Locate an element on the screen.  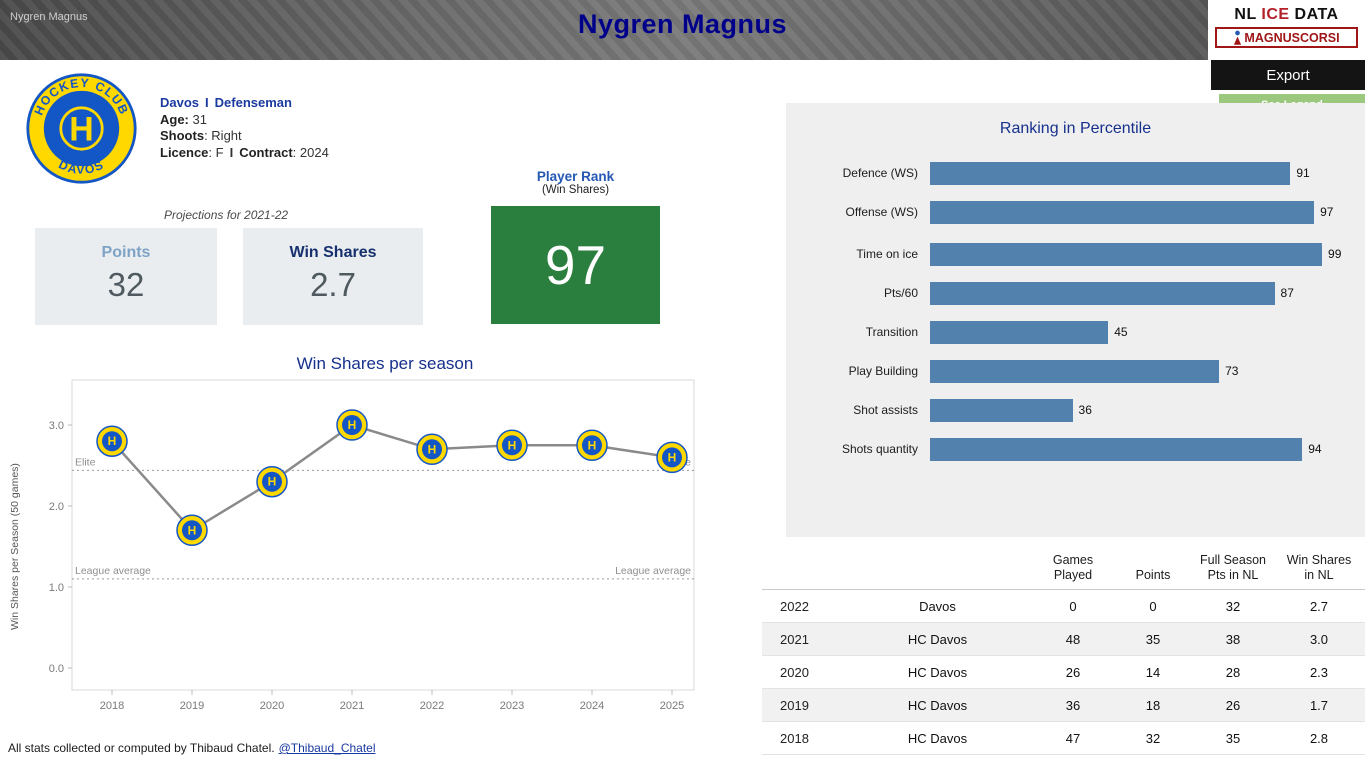
svg-text: 2.0 is located at coordinates (56, 507).